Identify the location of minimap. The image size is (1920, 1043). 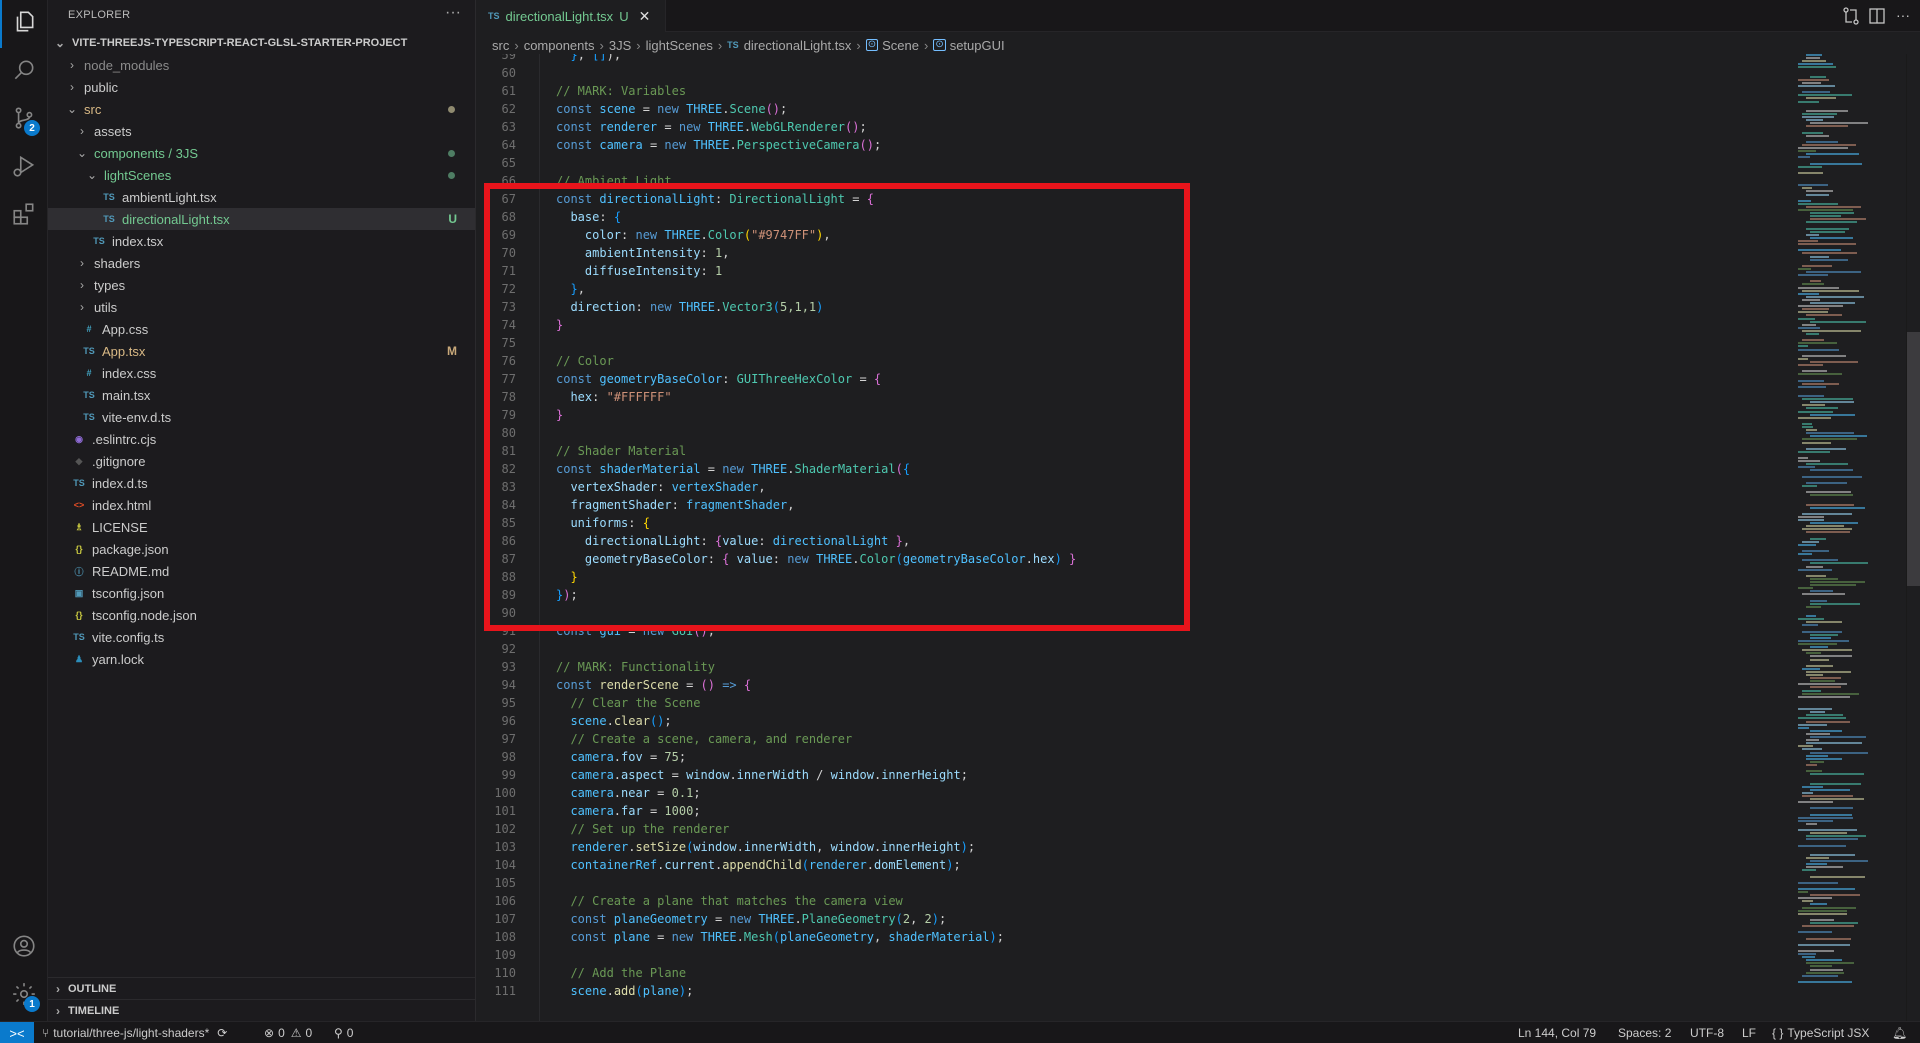
(1848, 534).